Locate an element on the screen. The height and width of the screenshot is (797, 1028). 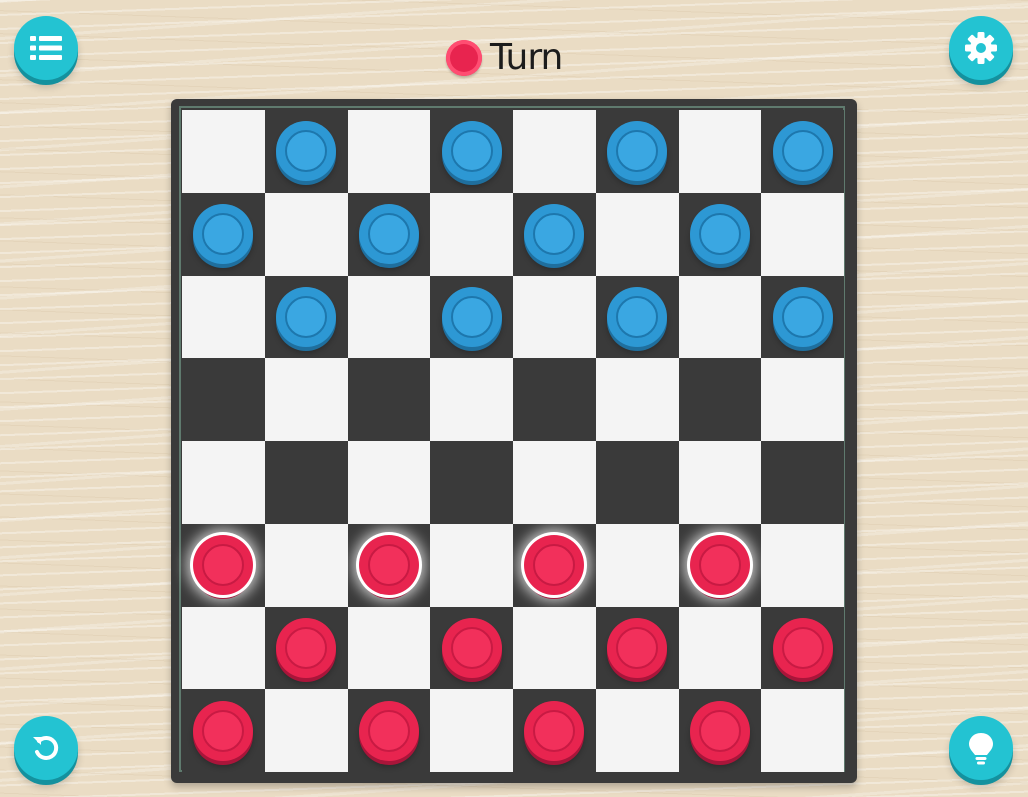
hint-button is located at coordinates (981, 748).